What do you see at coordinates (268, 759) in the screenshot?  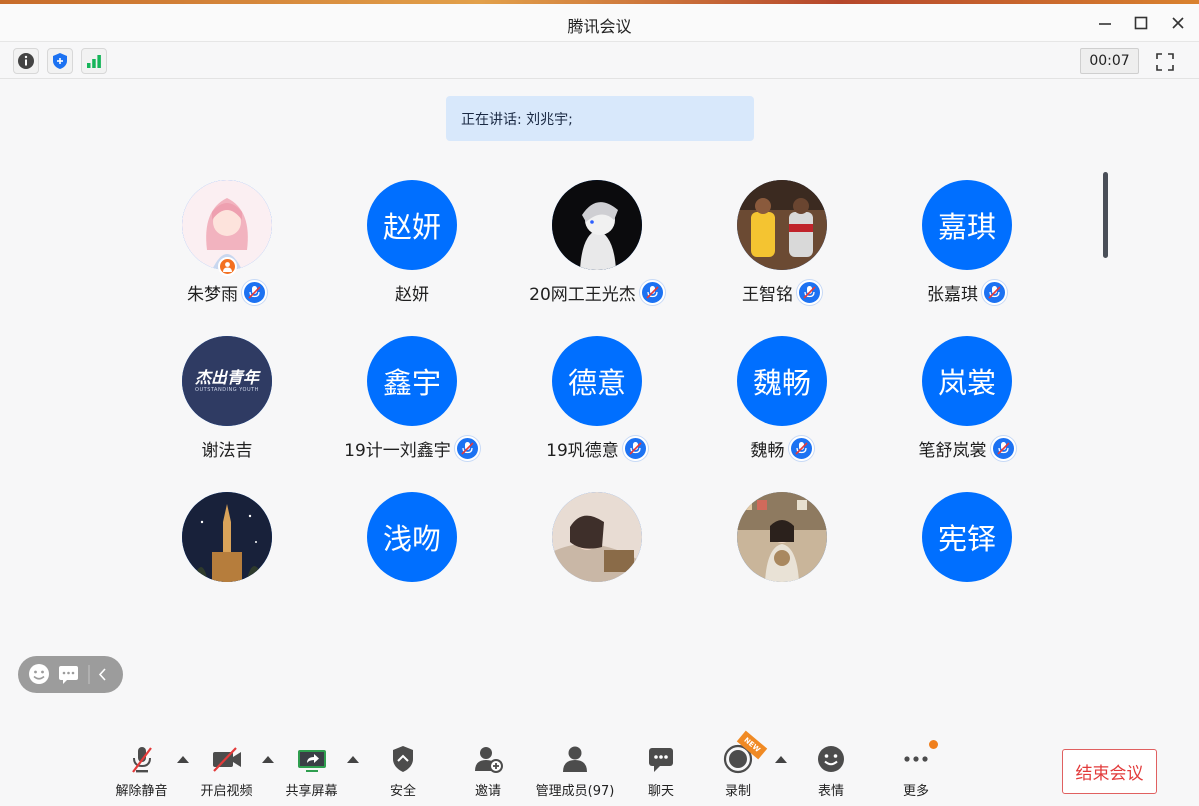 I see `video-options-caret` at bounding box center [268, 759].